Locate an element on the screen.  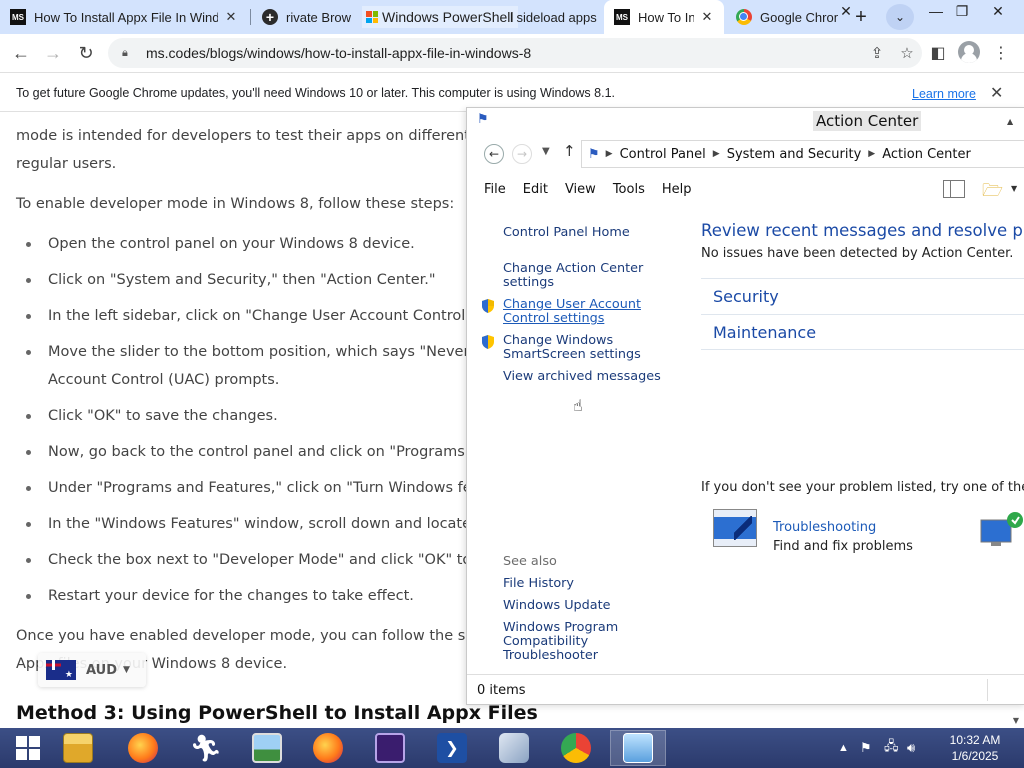
security-section-header: Security is located at coordinates (862, 296).